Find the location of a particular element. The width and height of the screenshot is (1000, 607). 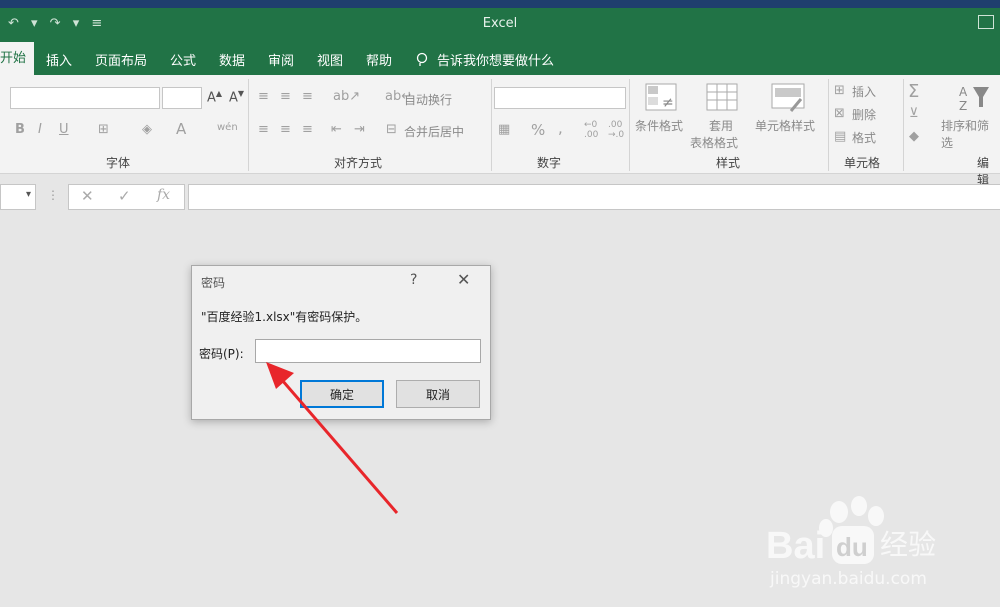

svg-text: 经验 is located at coordinates (908, 544).